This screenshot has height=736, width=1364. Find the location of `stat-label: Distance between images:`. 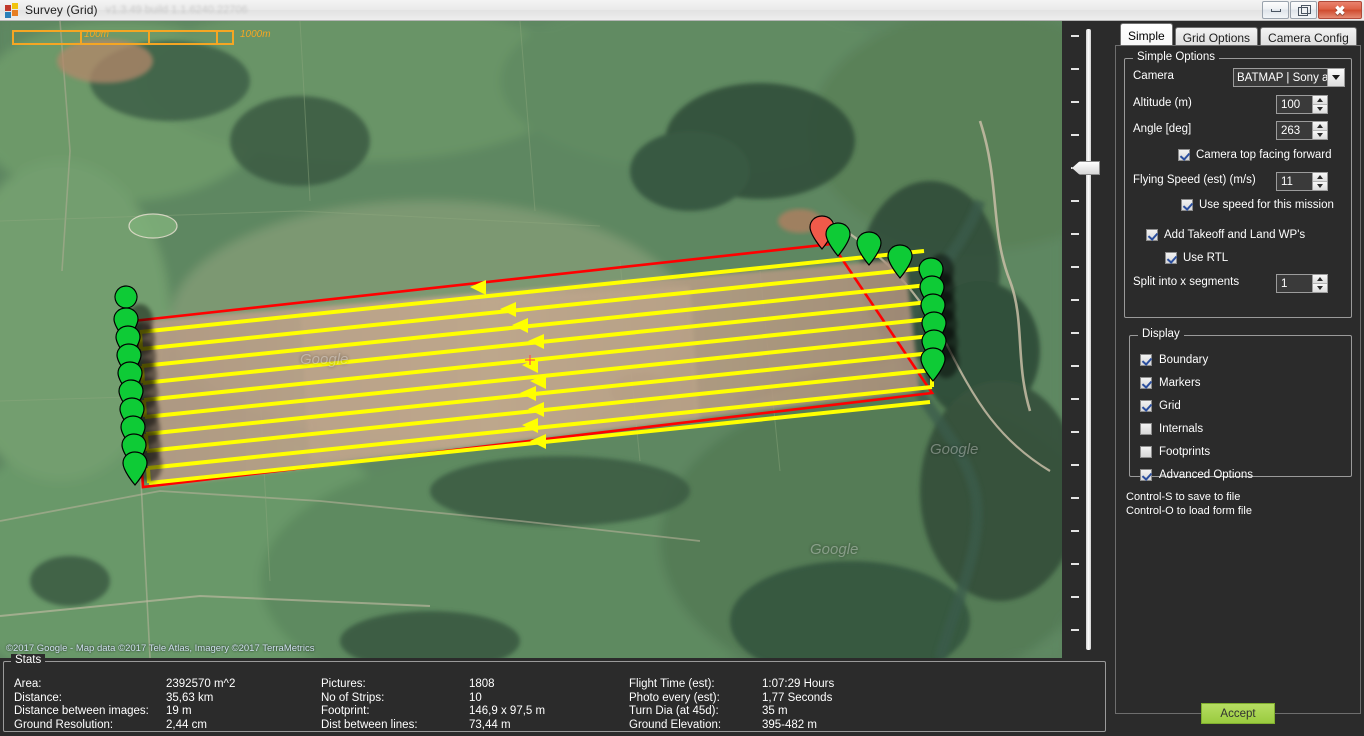

stat-label: Distance between images: is located at coordinates (81, 711).